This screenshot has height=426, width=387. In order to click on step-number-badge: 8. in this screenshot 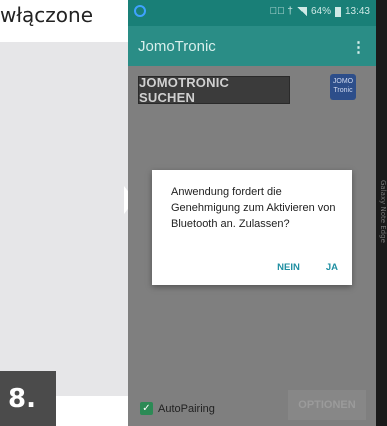, I will do `click(28, 398)`.